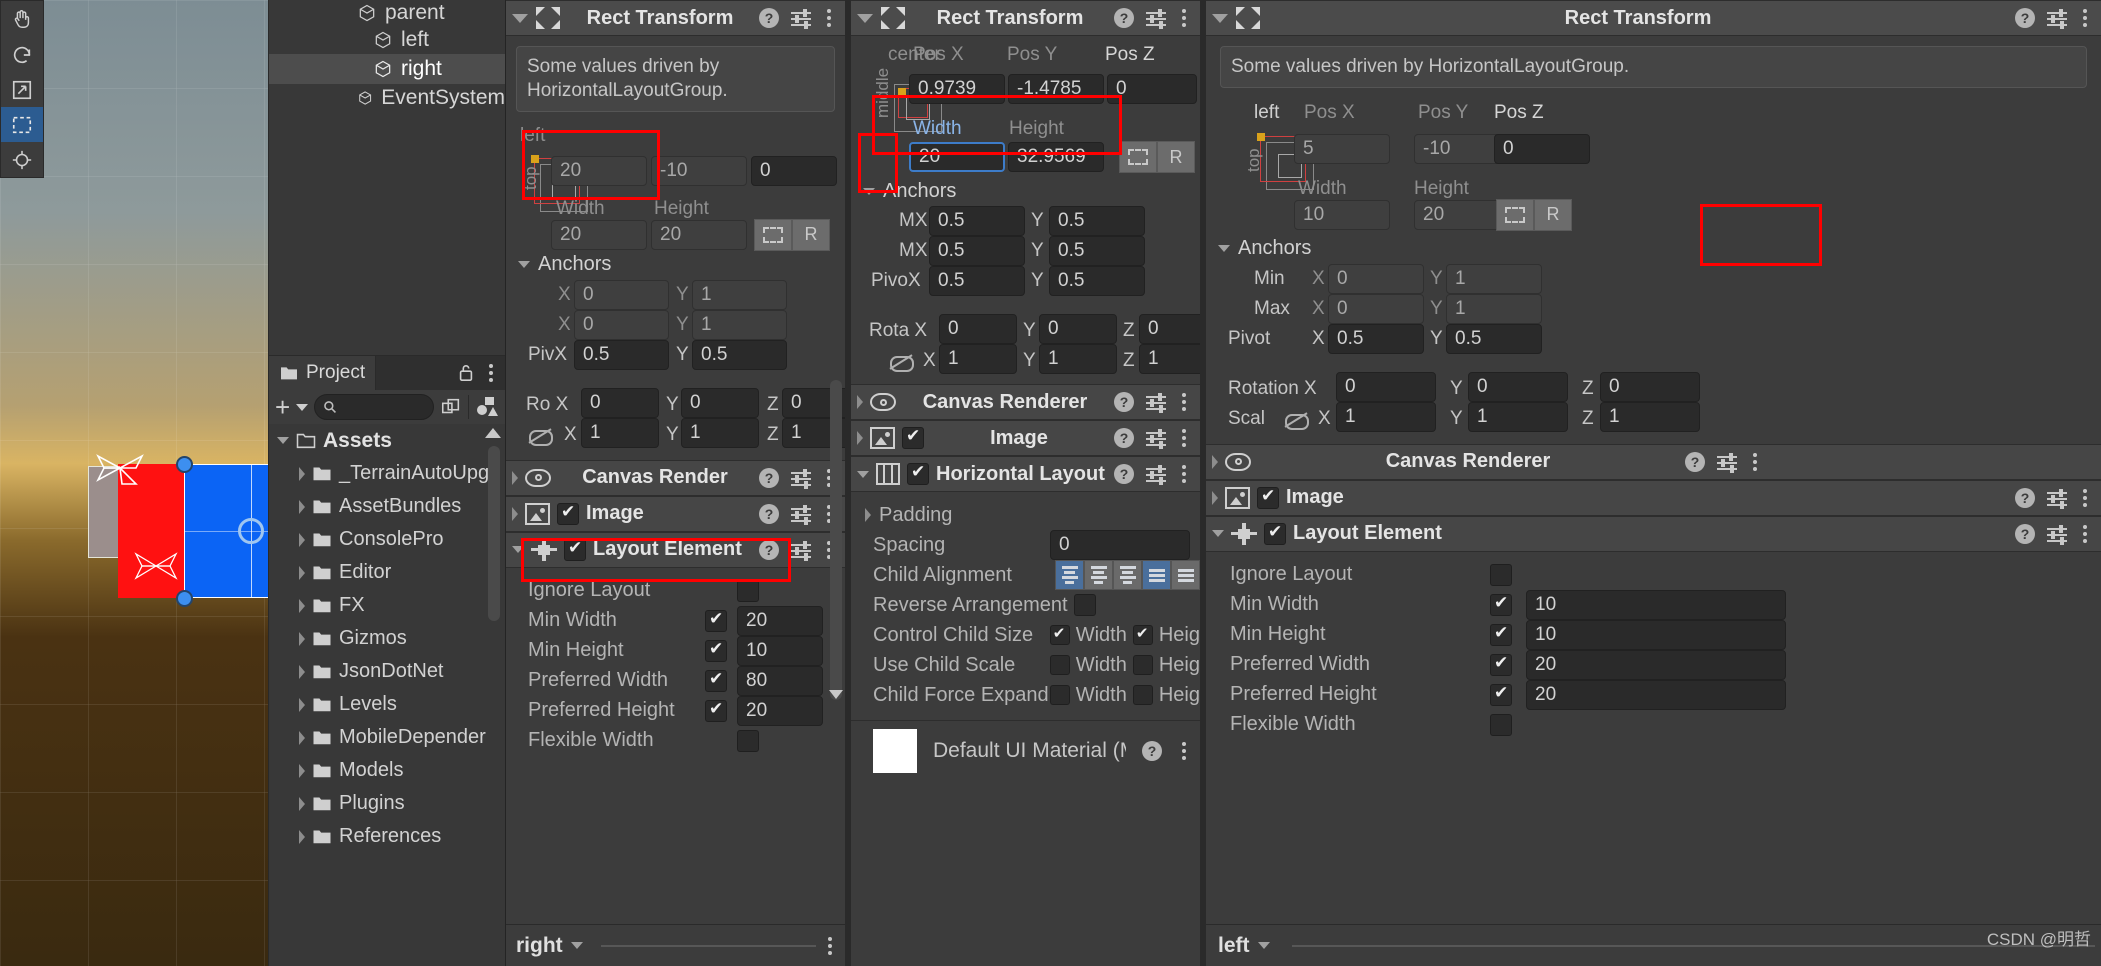 This screenshot has height=966, width=2101. Describe the element at coordinates (675, 18) in the screenshot. I see `component-header-rect-transform: Rect Transform ?` at that location.